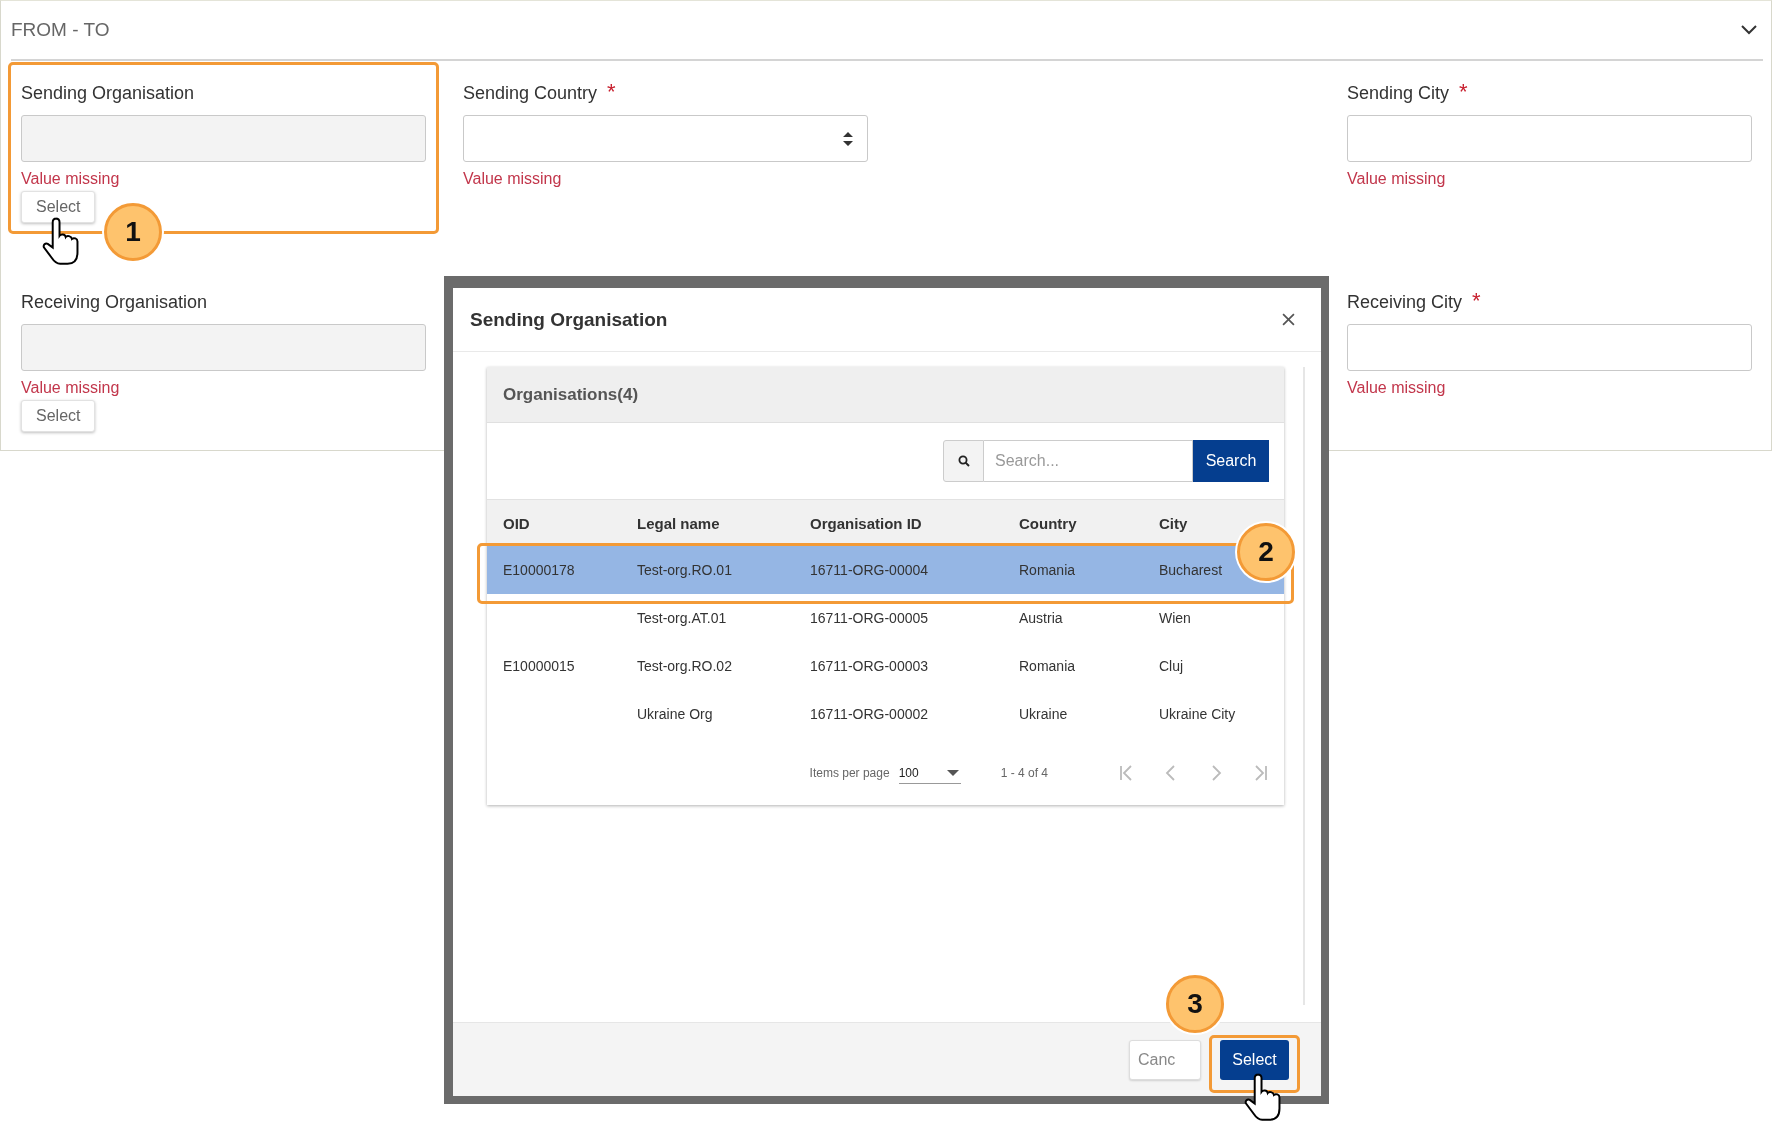  I want to click on close-icon, so click(1288, 319).